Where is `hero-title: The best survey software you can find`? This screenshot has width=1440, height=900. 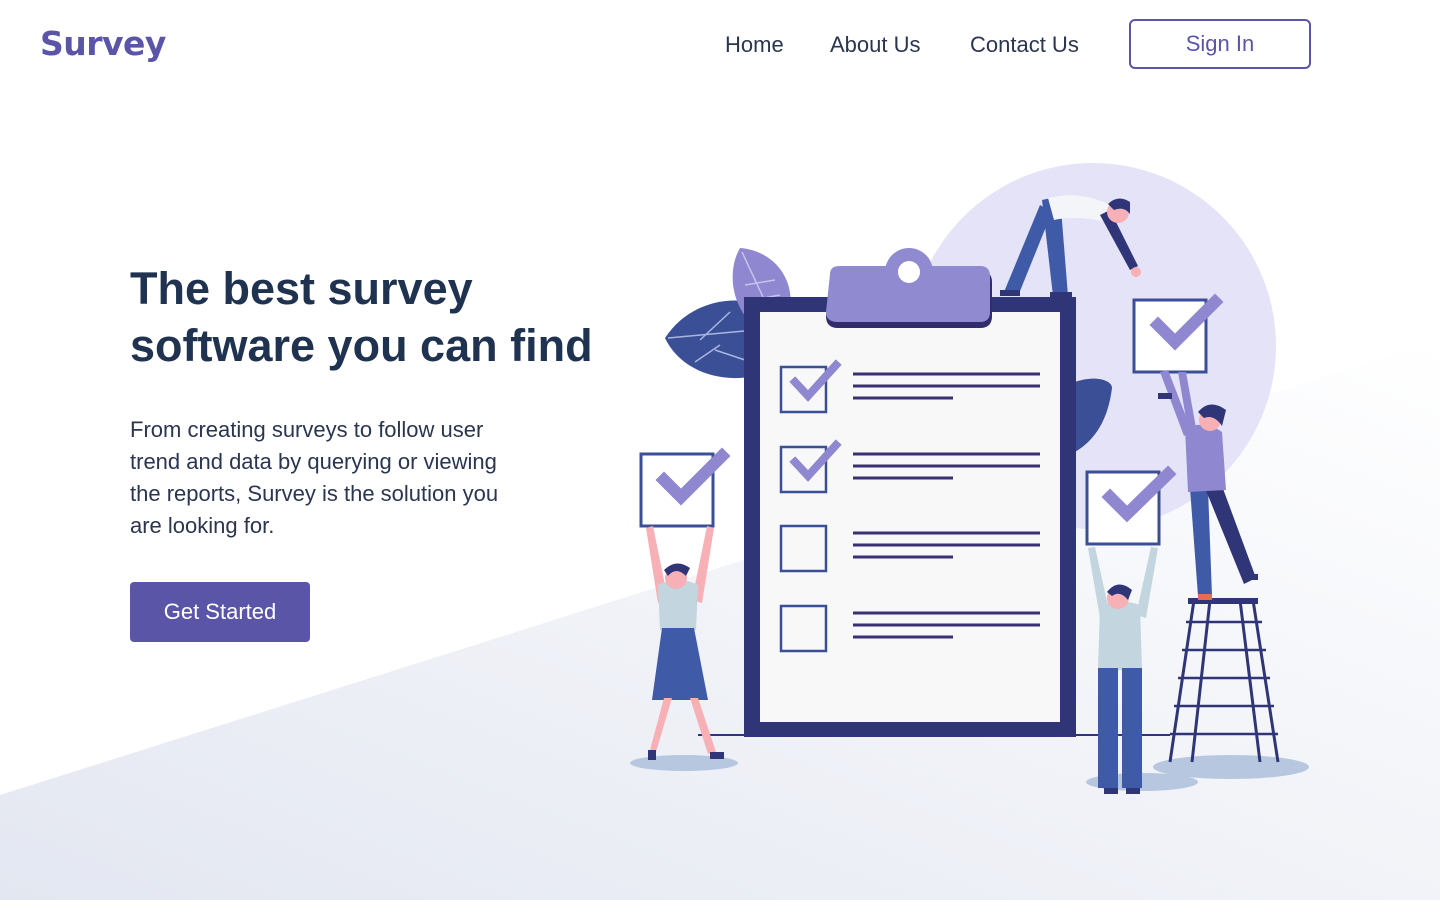 hero-title: The best survey software you can find is located at coordinates (361, 317).